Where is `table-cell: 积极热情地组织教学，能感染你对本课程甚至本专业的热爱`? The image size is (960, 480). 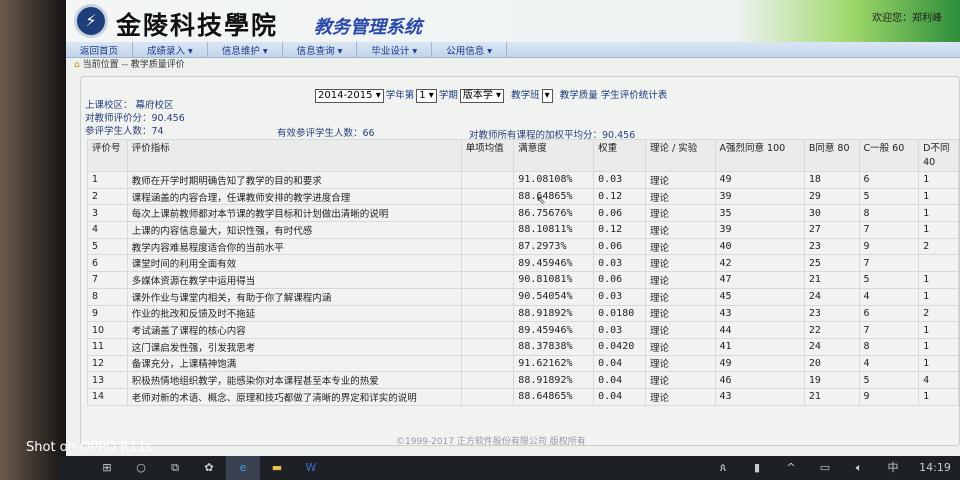
table-cell: 积极热情地组织教学，能感染你对本课程甚至本专业的热爱 is located at coordinates (294, 380).